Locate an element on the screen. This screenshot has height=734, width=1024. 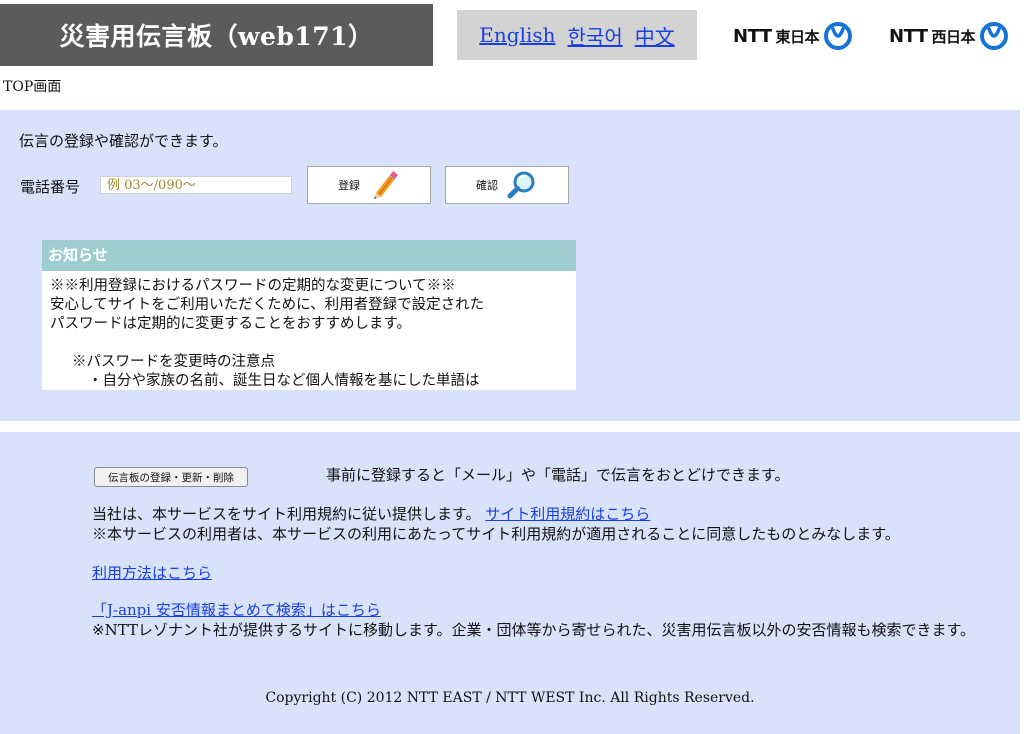
confirm-button: 確認 is located at coordinates (507, 185).